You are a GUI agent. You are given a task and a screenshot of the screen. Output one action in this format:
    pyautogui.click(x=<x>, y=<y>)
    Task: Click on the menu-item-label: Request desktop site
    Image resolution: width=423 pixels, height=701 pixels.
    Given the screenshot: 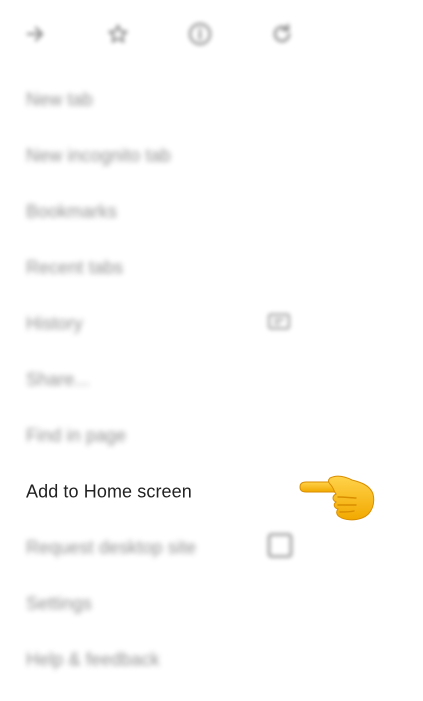 What is the action you would take?
    pyautogui.click(x=111, y=547)
    